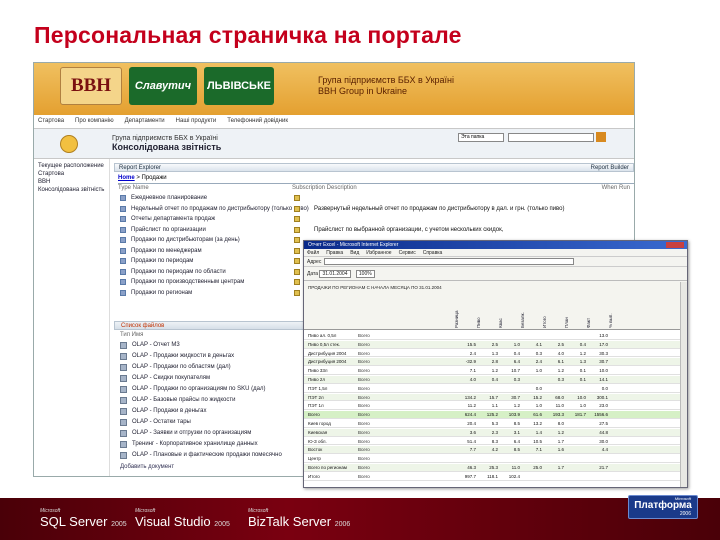 The image size is (720, 540). I want to click on column-header: Факт, so click(588, 322).